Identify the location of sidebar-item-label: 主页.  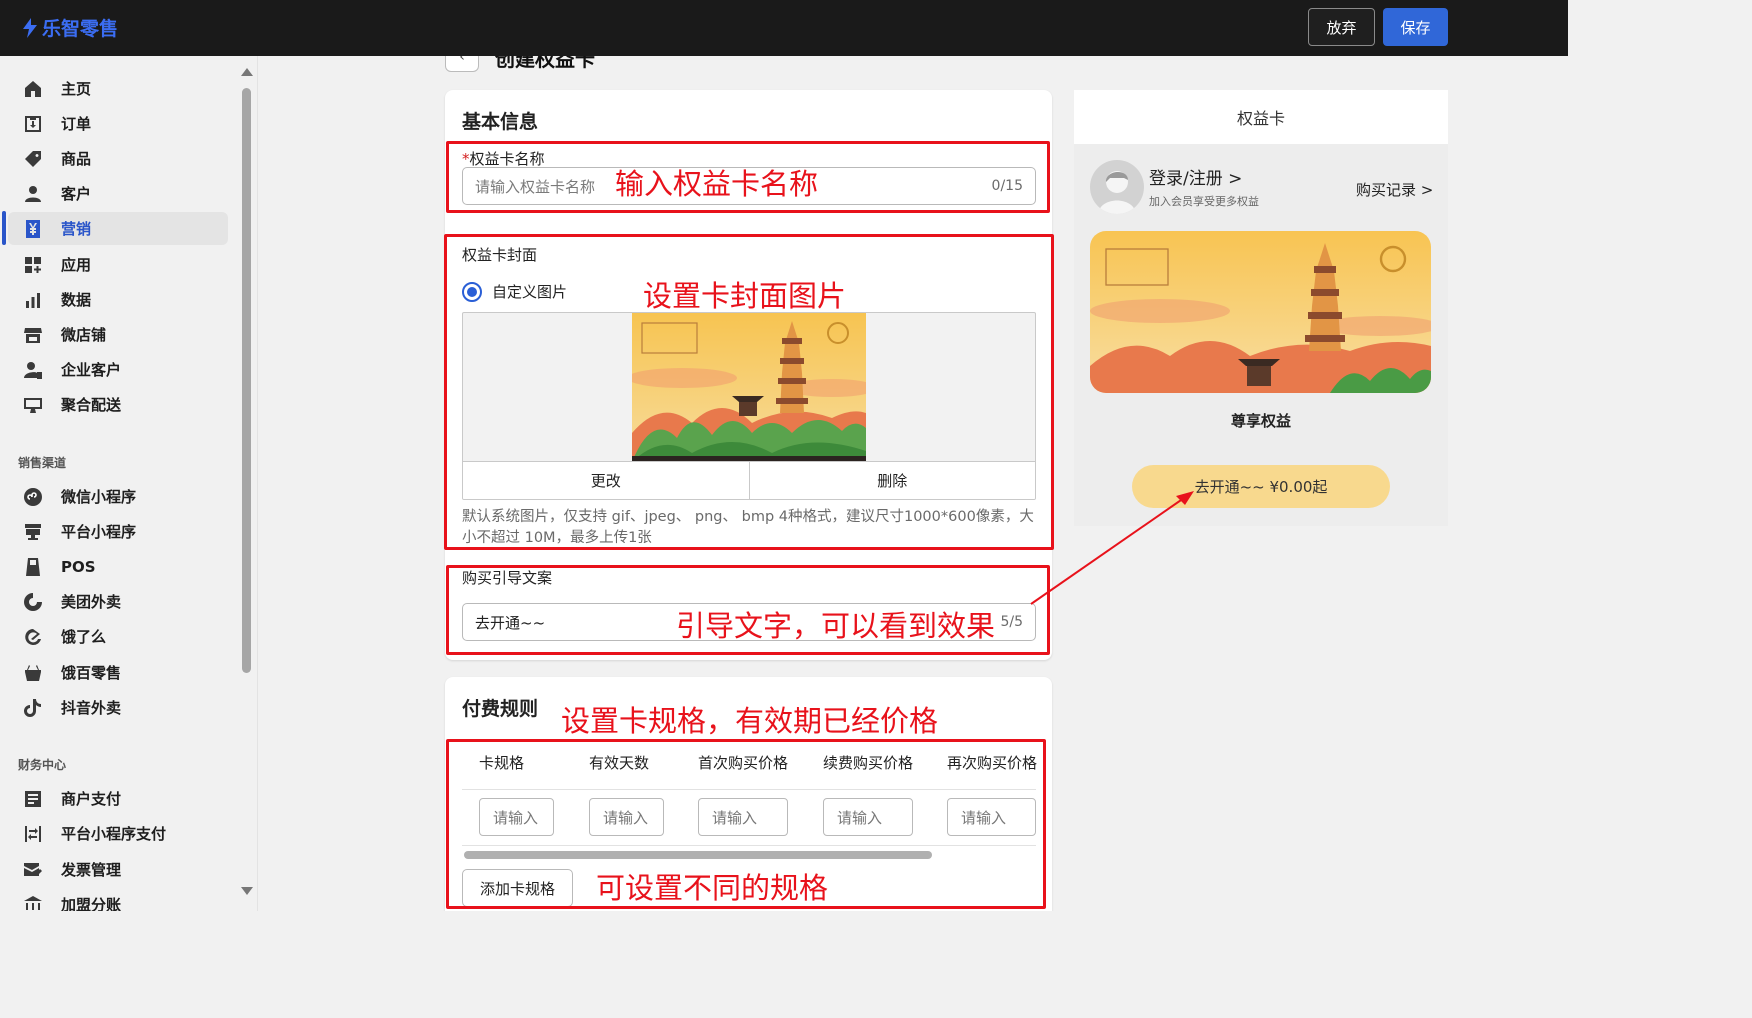
(76, 89).